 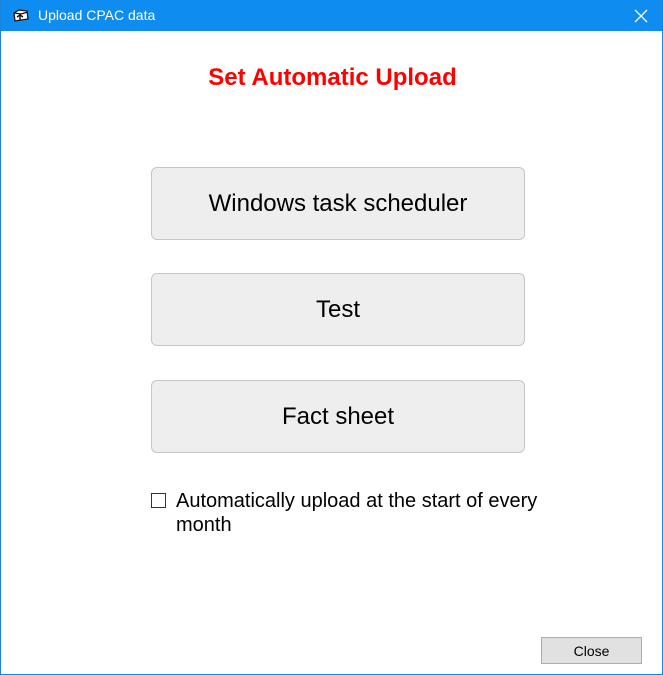 What do you see at coordinates (21, 15) in the screenshot?
I see `upload-folder-icon` at bounding box center [21, 15].